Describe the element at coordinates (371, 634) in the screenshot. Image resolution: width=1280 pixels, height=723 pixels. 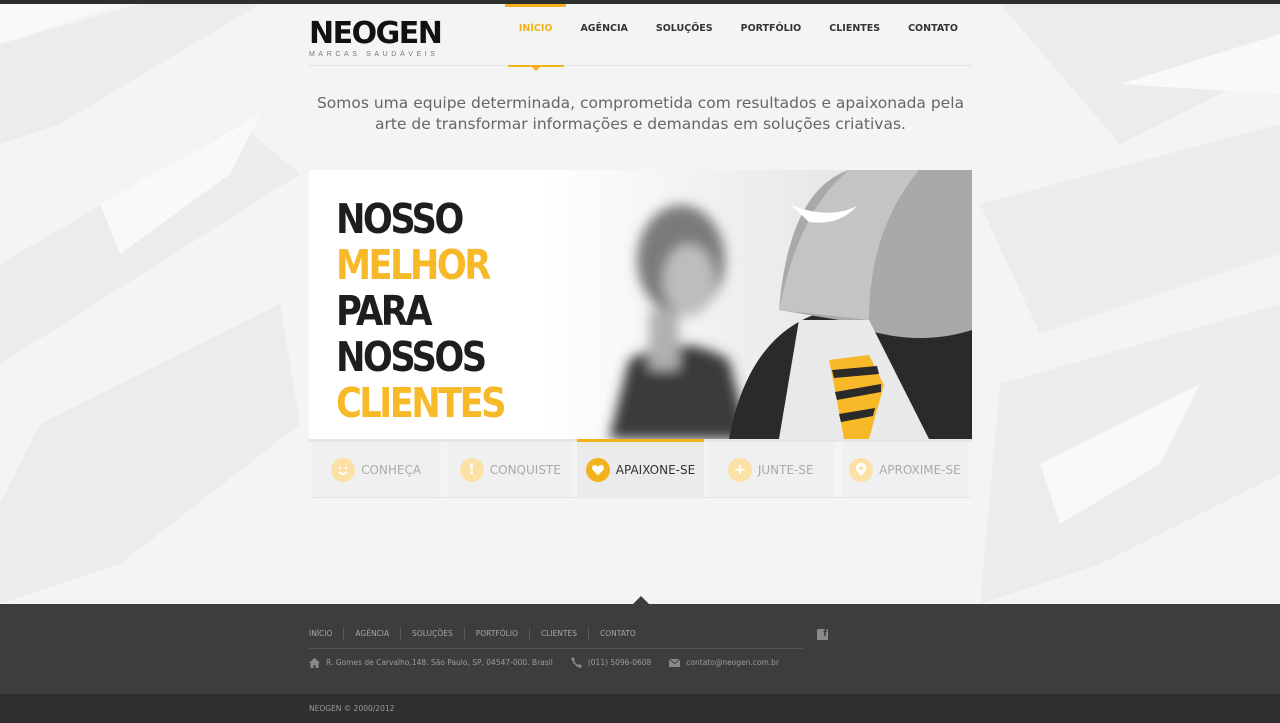
I see `footer-nav-agencia: AGÊNCIA` at that location.